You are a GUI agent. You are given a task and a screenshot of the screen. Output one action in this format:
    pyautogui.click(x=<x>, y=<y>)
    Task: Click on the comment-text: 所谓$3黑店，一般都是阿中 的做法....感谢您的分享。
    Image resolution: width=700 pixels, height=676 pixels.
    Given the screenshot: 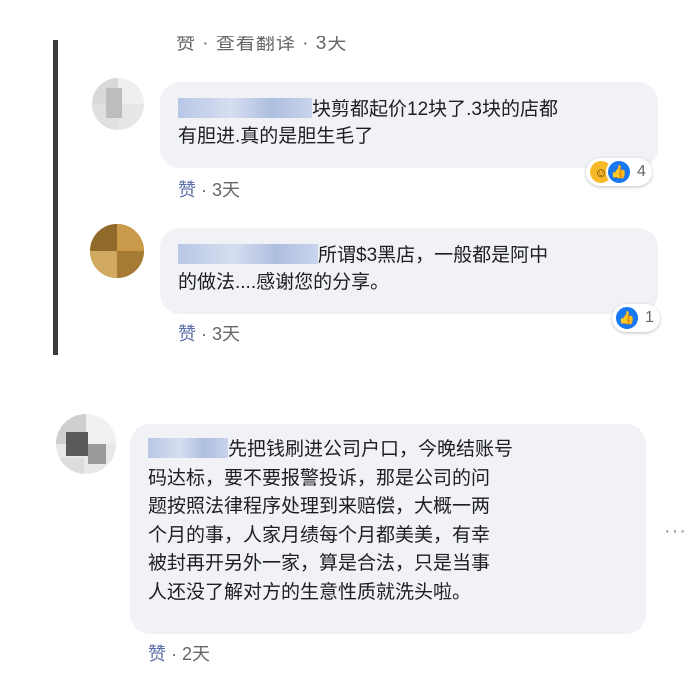 What is the action you would take?
    pyautogui.click(x=363, y=269)
    